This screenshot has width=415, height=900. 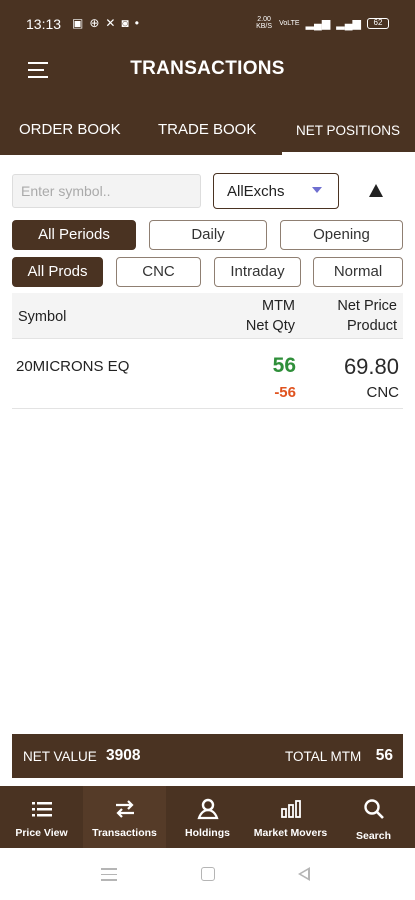 I want to click on positions-summary-bar: NET VALUE 3908 TOTAL MTM 56, so click(x=207, y=756).